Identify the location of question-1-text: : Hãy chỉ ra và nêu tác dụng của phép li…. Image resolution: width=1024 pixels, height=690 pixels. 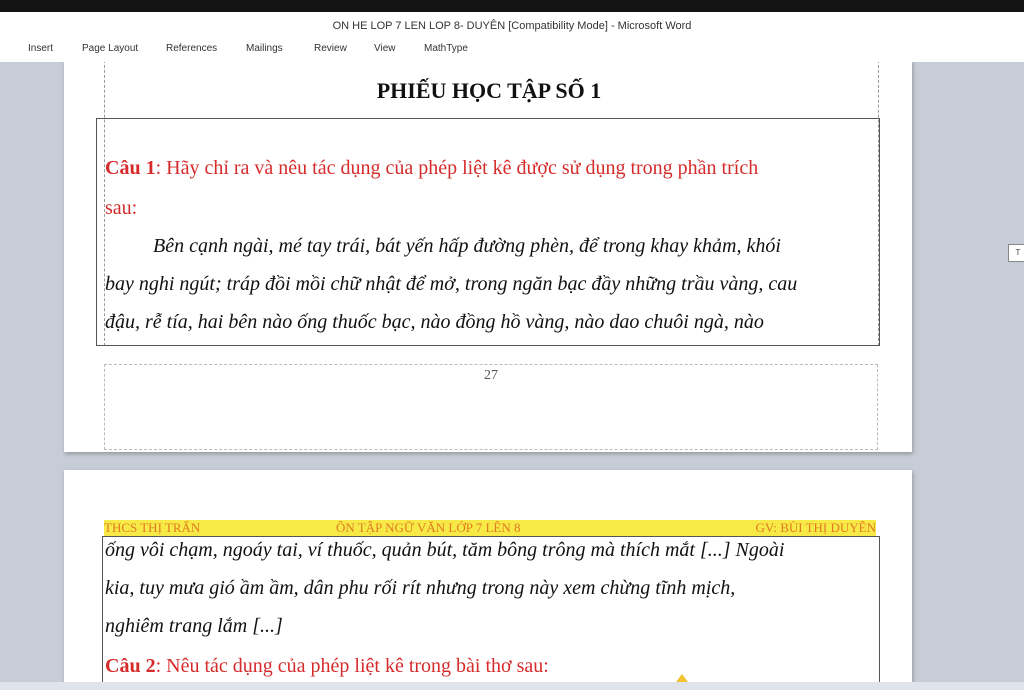
(457, 168).